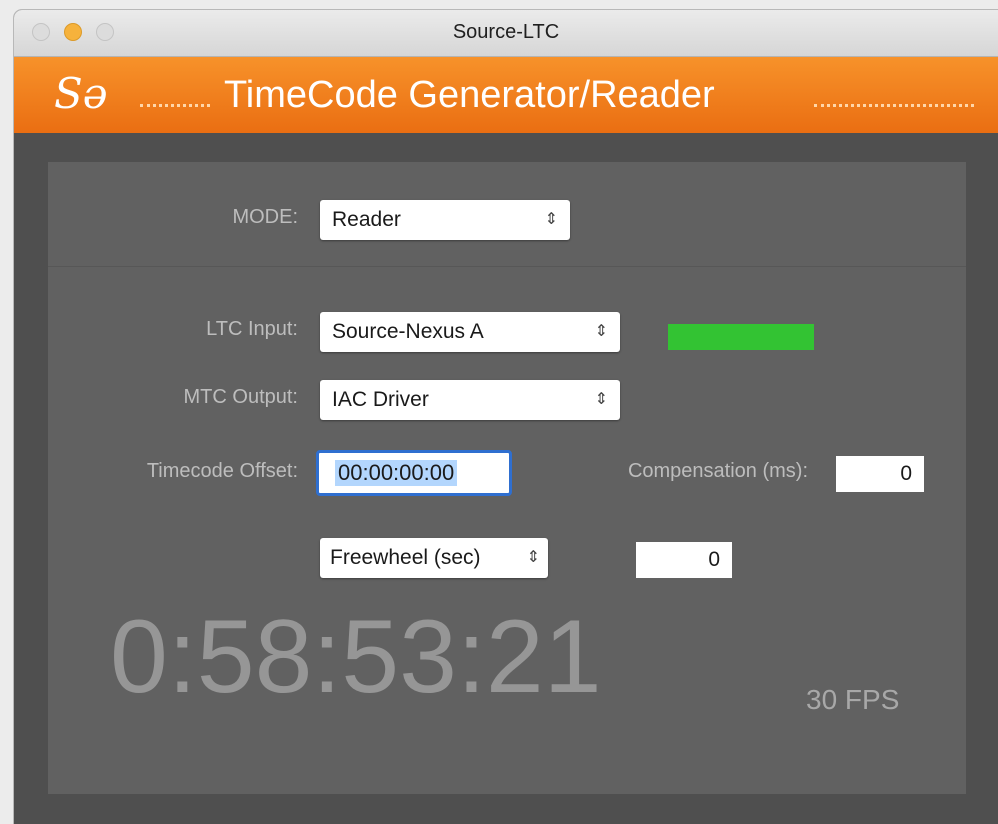 This screenshot has height=824, width=998. What do you see at coordinates (408, 331) in the screenshot?
I see `ltc-input-value: Source-Nexus A` at bounding box center [408, 331].